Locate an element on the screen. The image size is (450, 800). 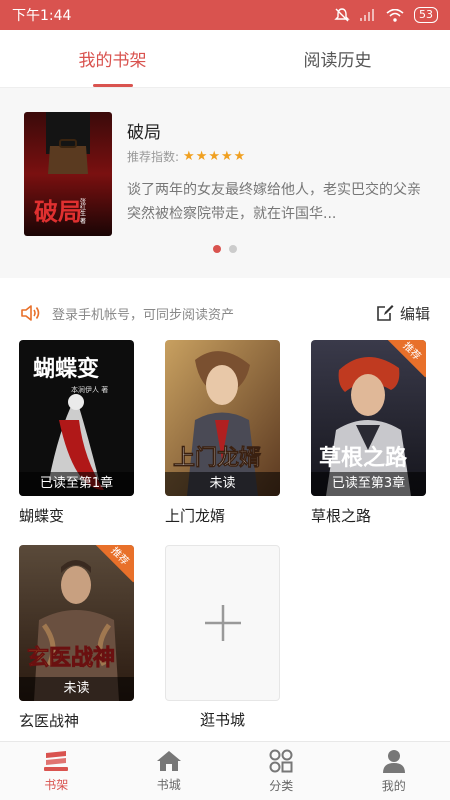
book-cover-author: 本涧伊人 著 is located at coordinates (89, 389).